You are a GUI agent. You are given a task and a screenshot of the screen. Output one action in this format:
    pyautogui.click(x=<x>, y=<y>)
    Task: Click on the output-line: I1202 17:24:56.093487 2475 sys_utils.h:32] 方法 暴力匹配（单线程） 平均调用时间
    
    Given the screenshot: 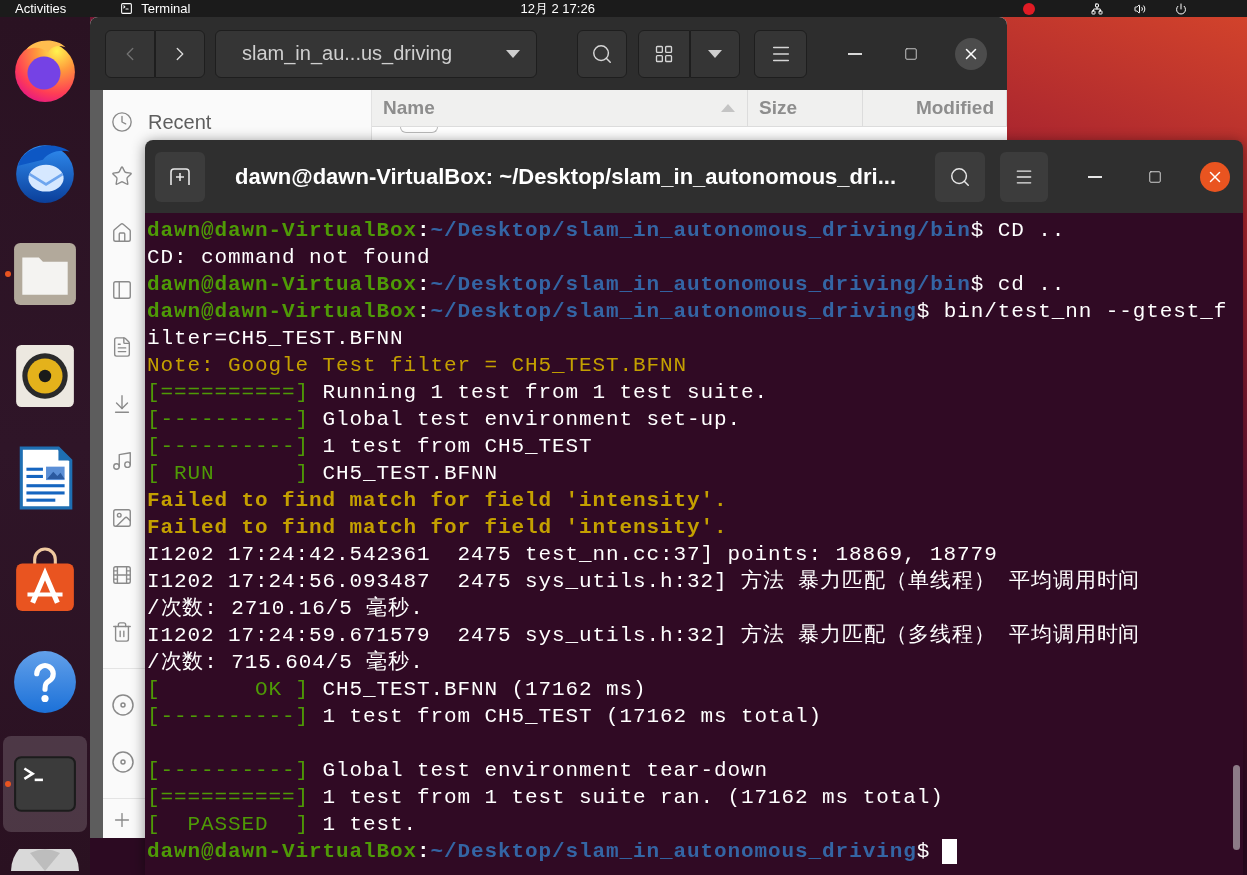 What is the action you would take?
    pyautogui.click(x=644, y=581)
    